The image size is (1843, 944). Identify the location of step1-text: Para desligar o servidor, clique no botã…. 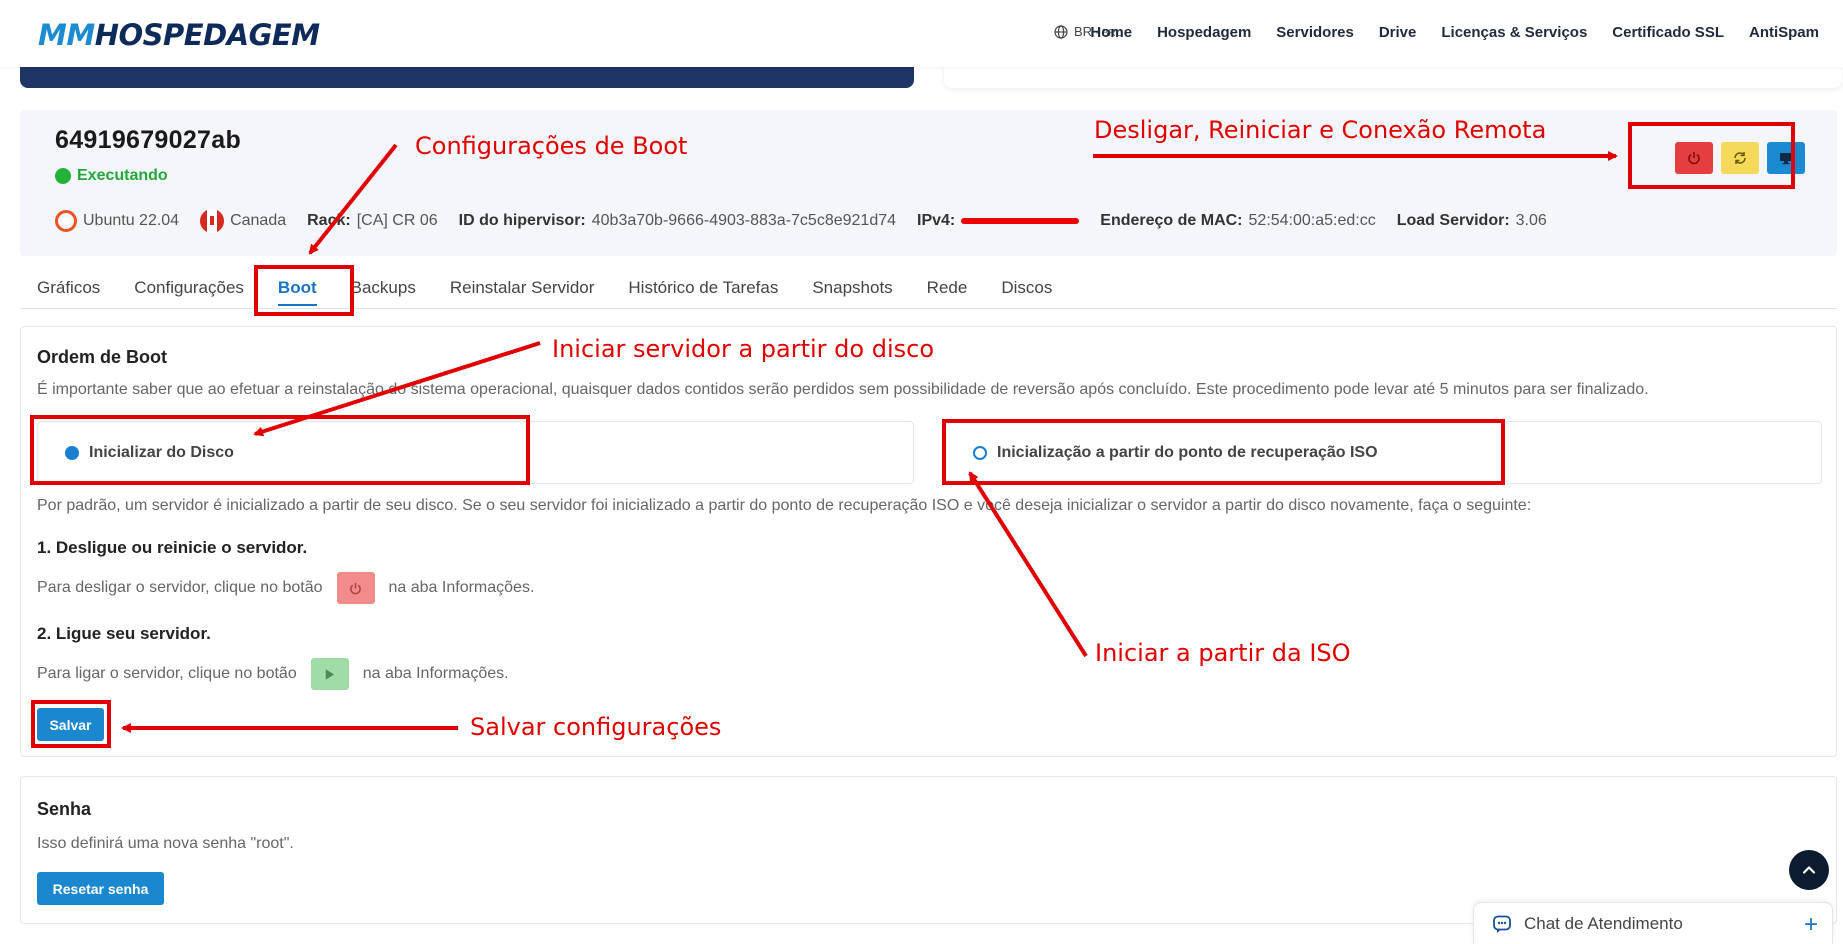
(285, 588).